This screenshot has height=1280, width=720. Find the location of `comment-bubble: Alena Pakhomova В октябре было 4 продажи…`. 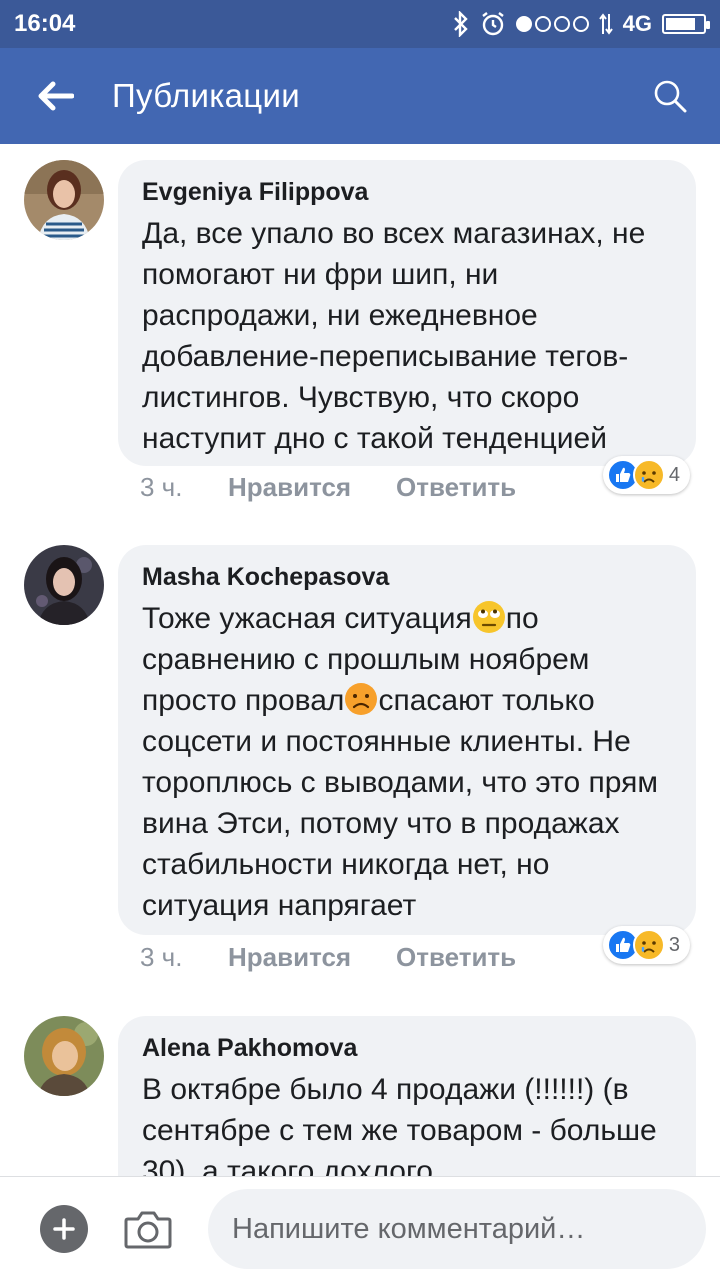

comment-bubble: Alena Pakhomova В октябре было 4 продажи… is located at coordinates (407, 1096).